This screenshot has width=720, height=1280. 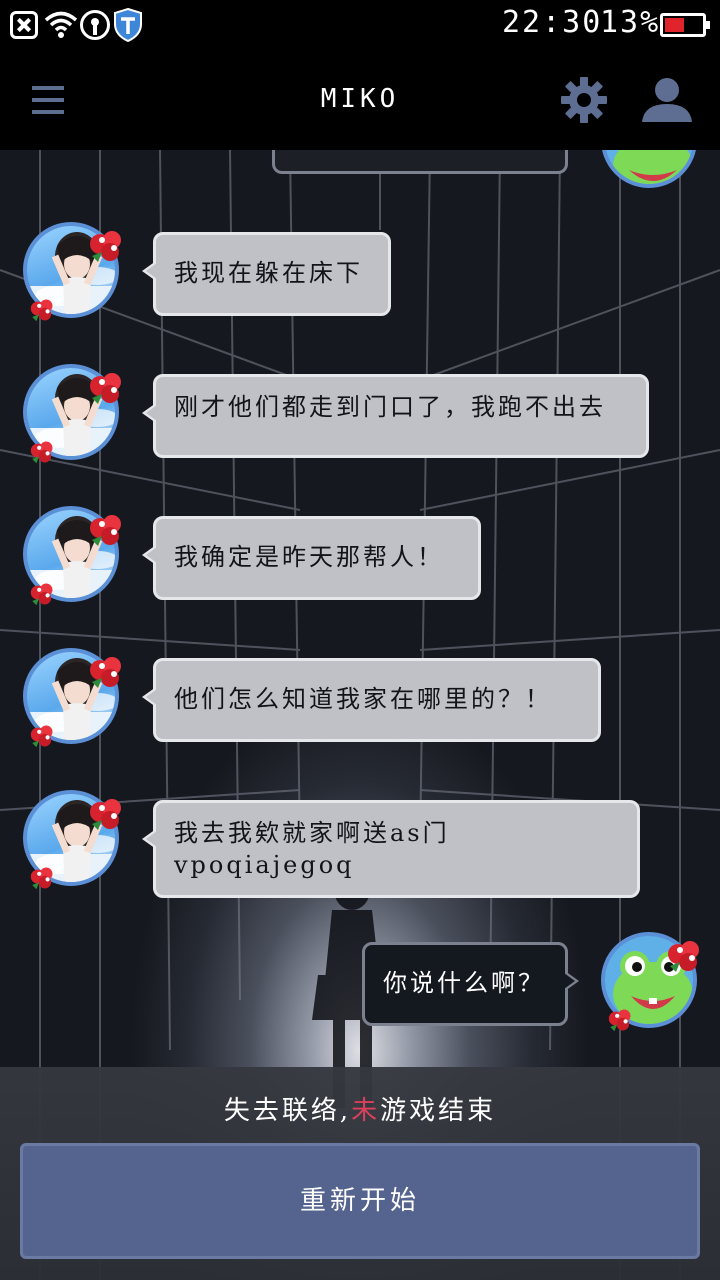 I want to click on incoming-message-bubble: 刚才他们都走到门口了，我跑不出去, so click(x=395, y=416).